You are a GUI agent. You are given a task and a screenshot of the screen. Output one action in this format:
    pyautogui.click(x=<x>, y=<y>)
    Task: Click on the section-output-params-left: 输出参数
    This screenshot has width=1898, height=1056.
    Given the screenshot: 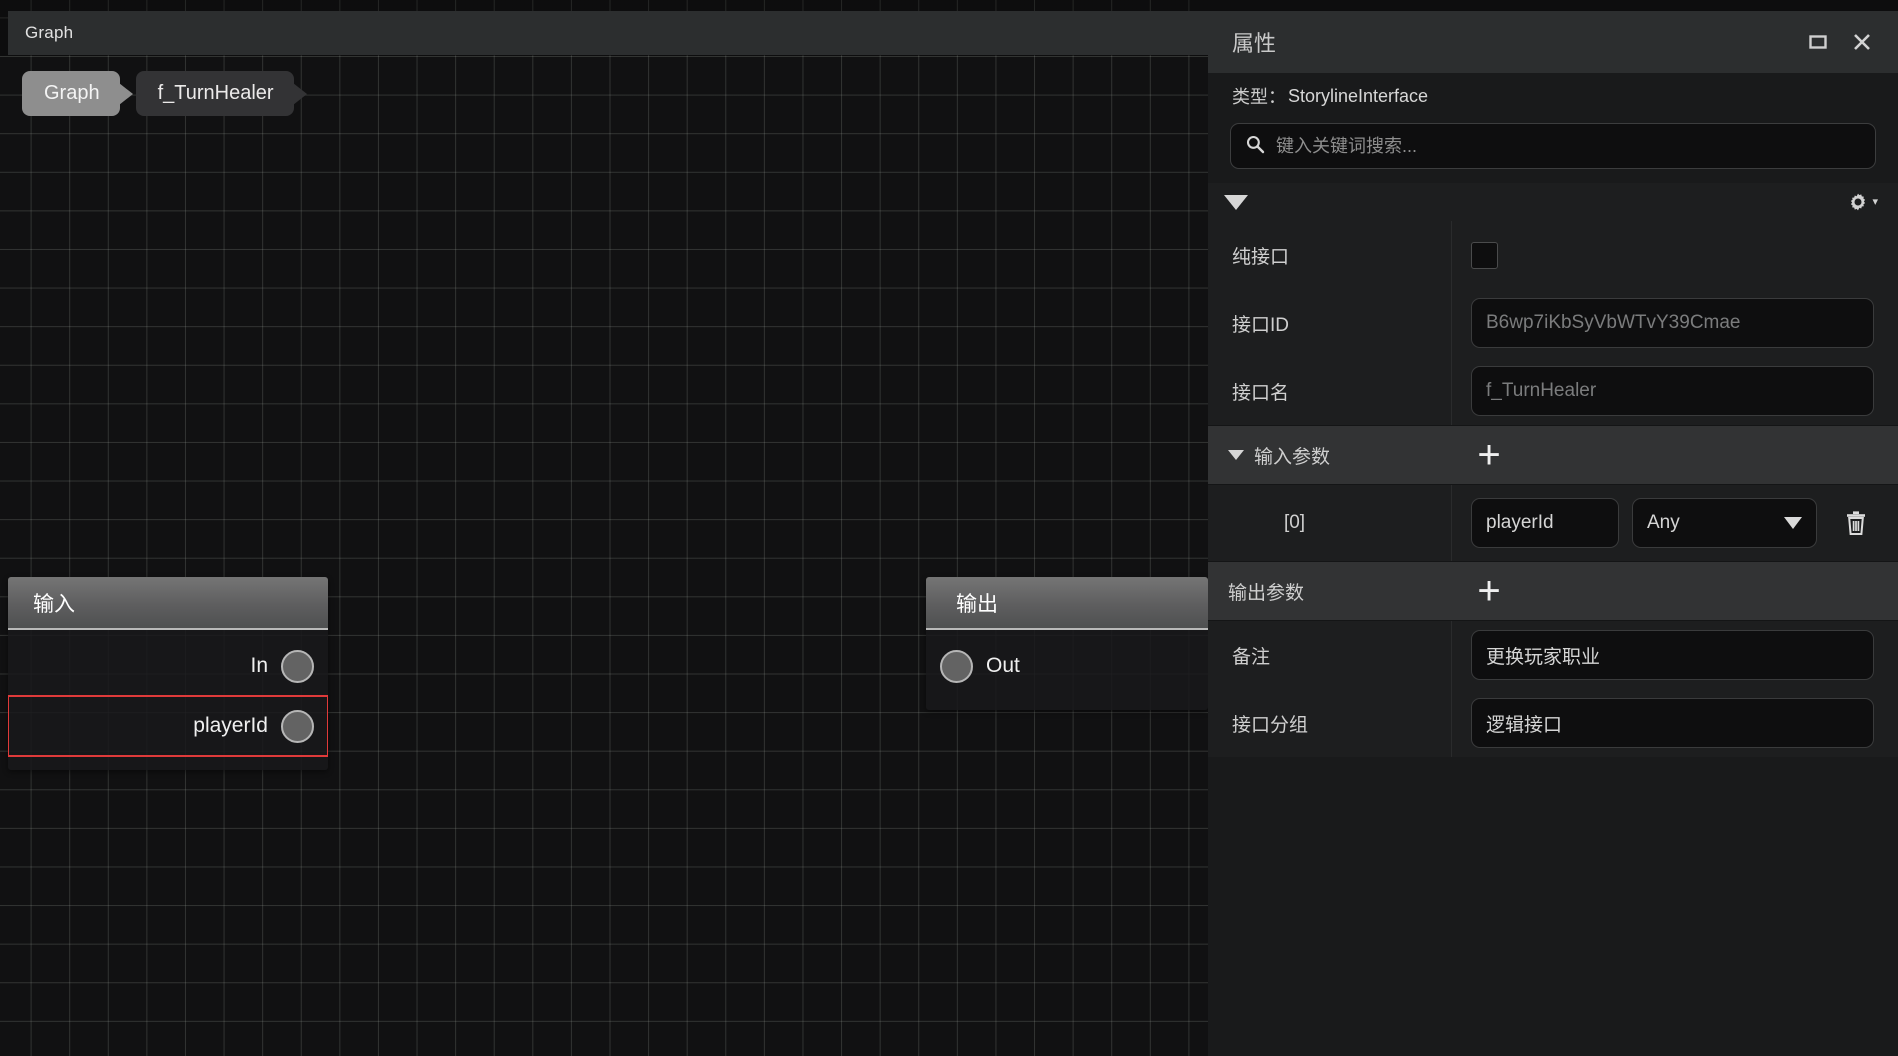 What is the action you would take?
    pyautogui.click(x=1329, y=591)
    